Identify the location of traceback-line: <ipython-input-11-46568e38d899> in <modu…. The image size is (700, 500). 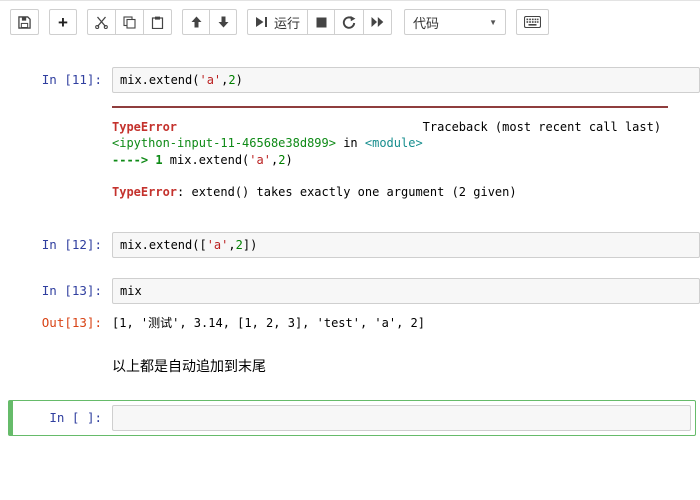
(267, 143).